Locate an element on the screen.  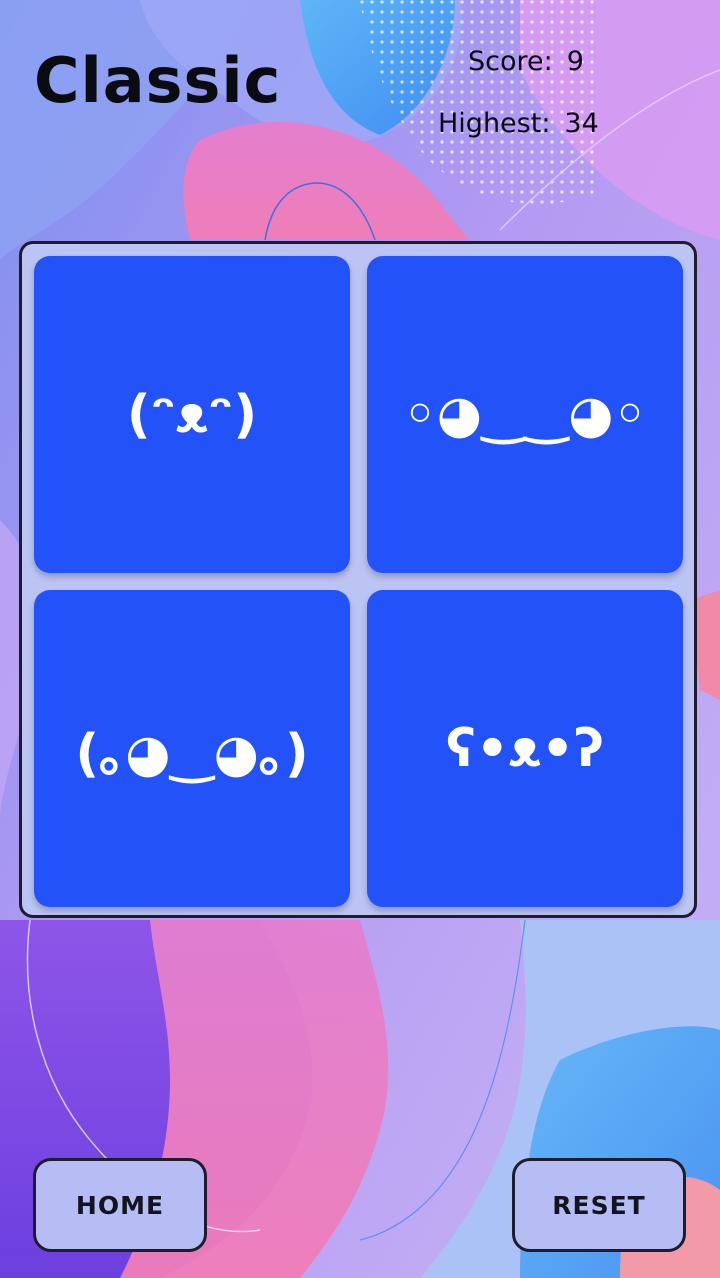
emoticon-card: ◦◕‿‿◕◦ is located at coordinates (525, 414).